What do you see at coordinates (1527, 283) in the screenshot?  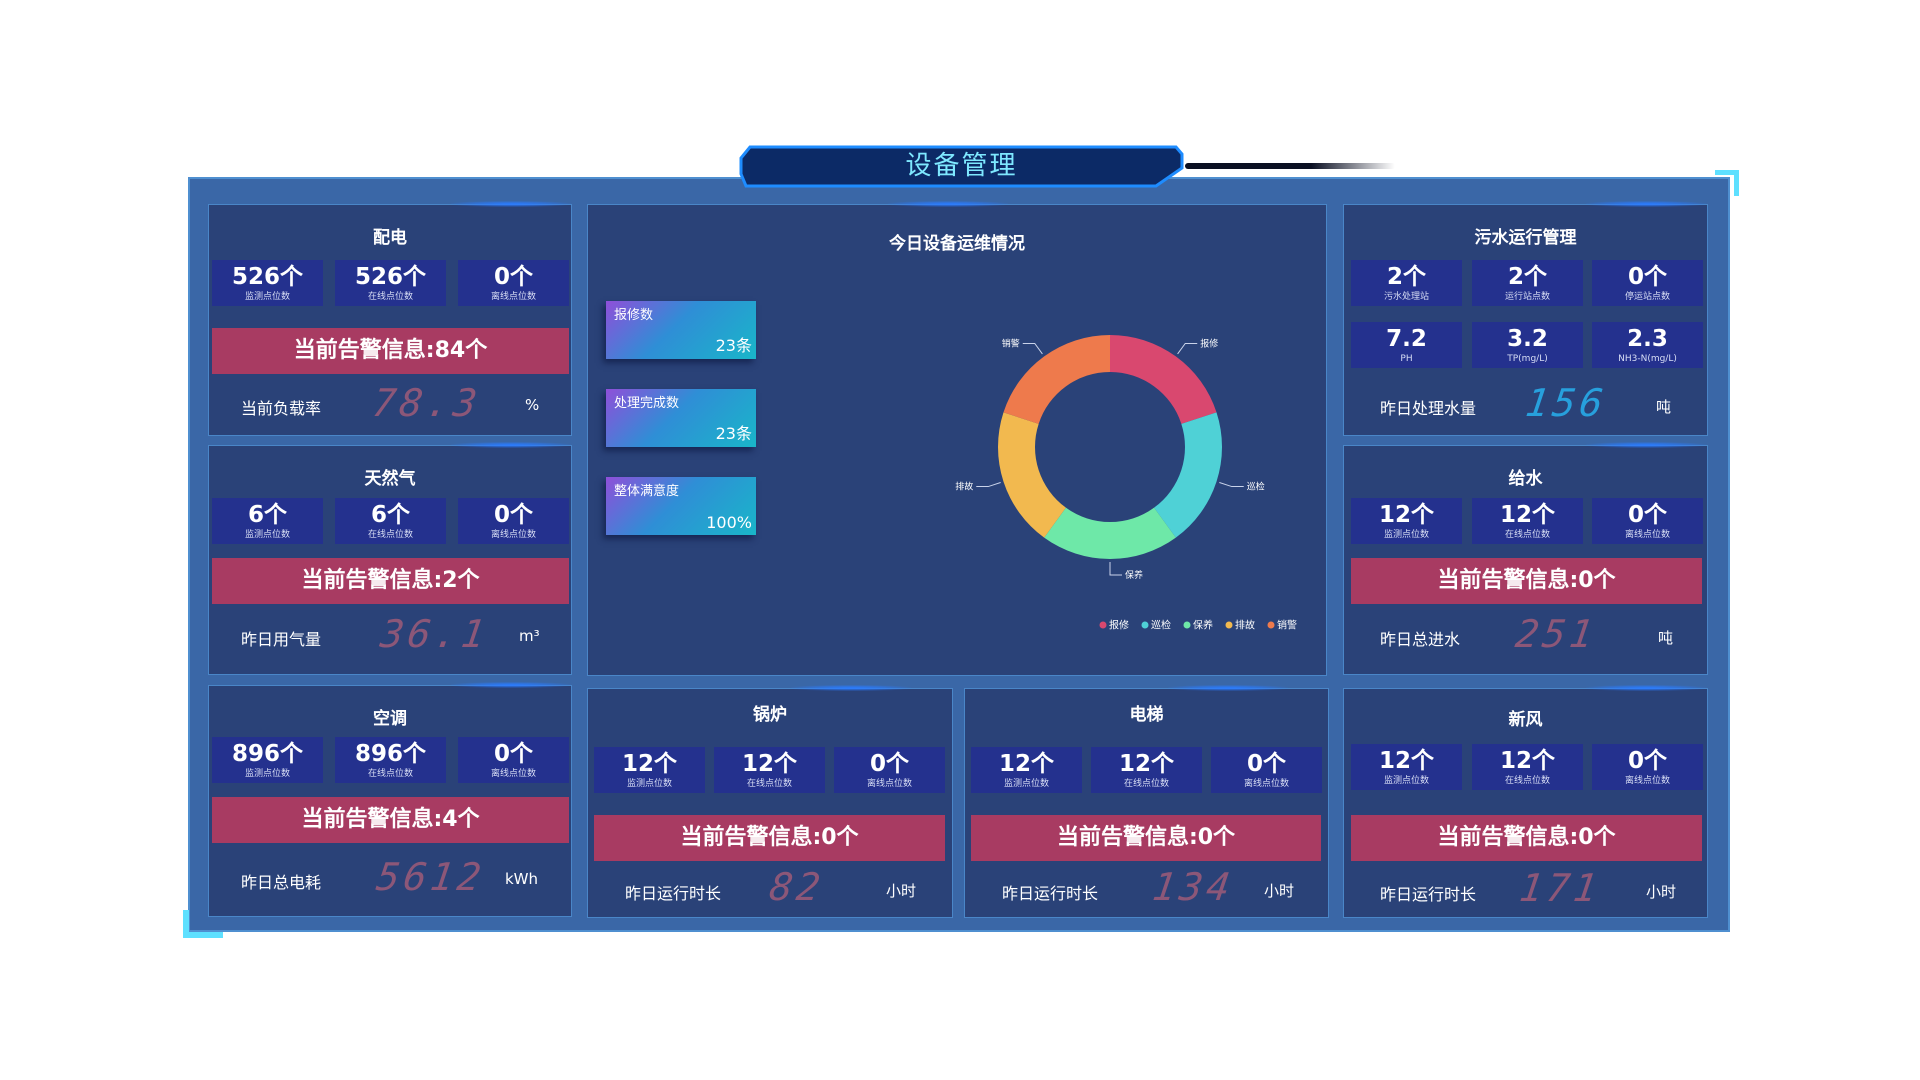 I see `stat-running-stations: 2个 运行站点数` at bounding box center [1527, 283].